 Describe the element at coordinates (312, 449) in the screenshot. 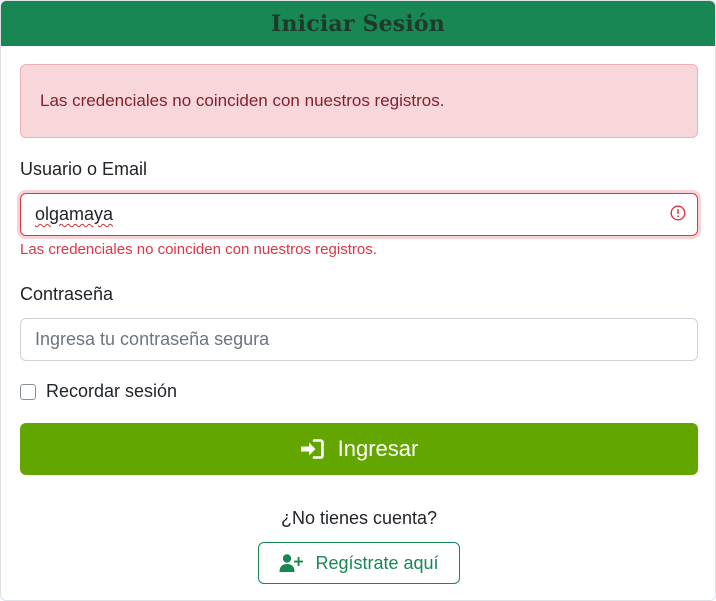

I see `sign-in-icon` at that location.